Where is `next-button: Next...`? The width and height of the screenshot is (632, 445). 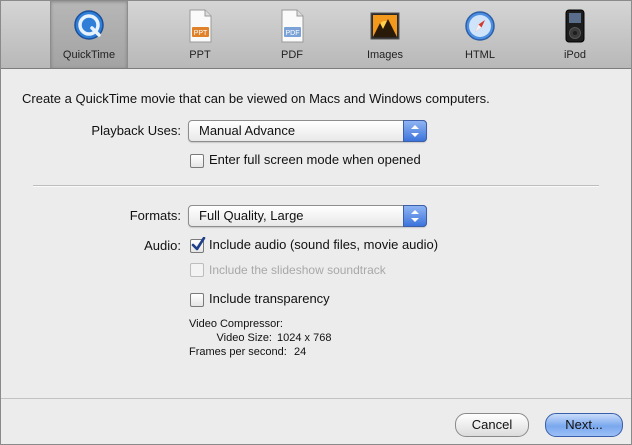
next-button: Next... is located at coordinates (584, 425).